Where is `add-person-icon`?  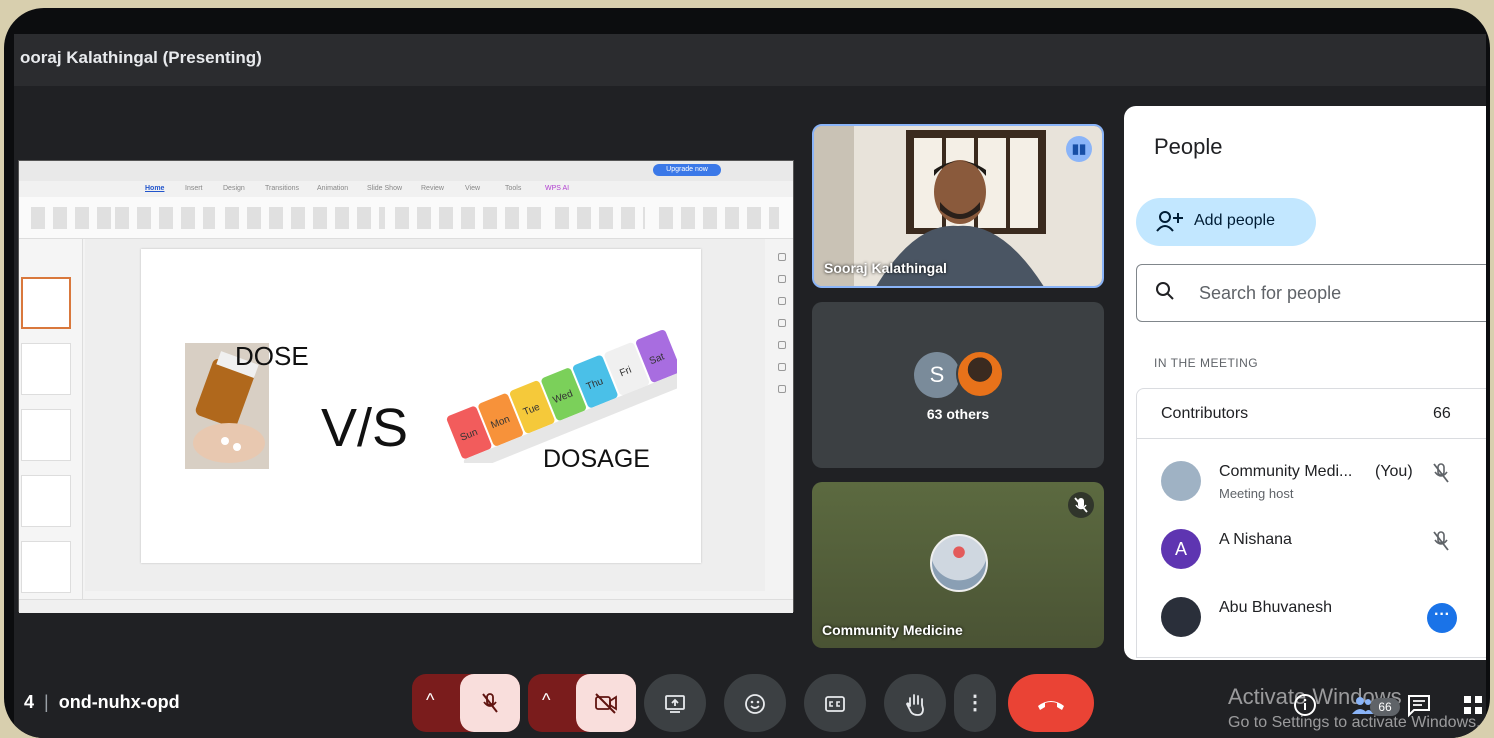
add-person-icon is located at coordinates (1170, 223).